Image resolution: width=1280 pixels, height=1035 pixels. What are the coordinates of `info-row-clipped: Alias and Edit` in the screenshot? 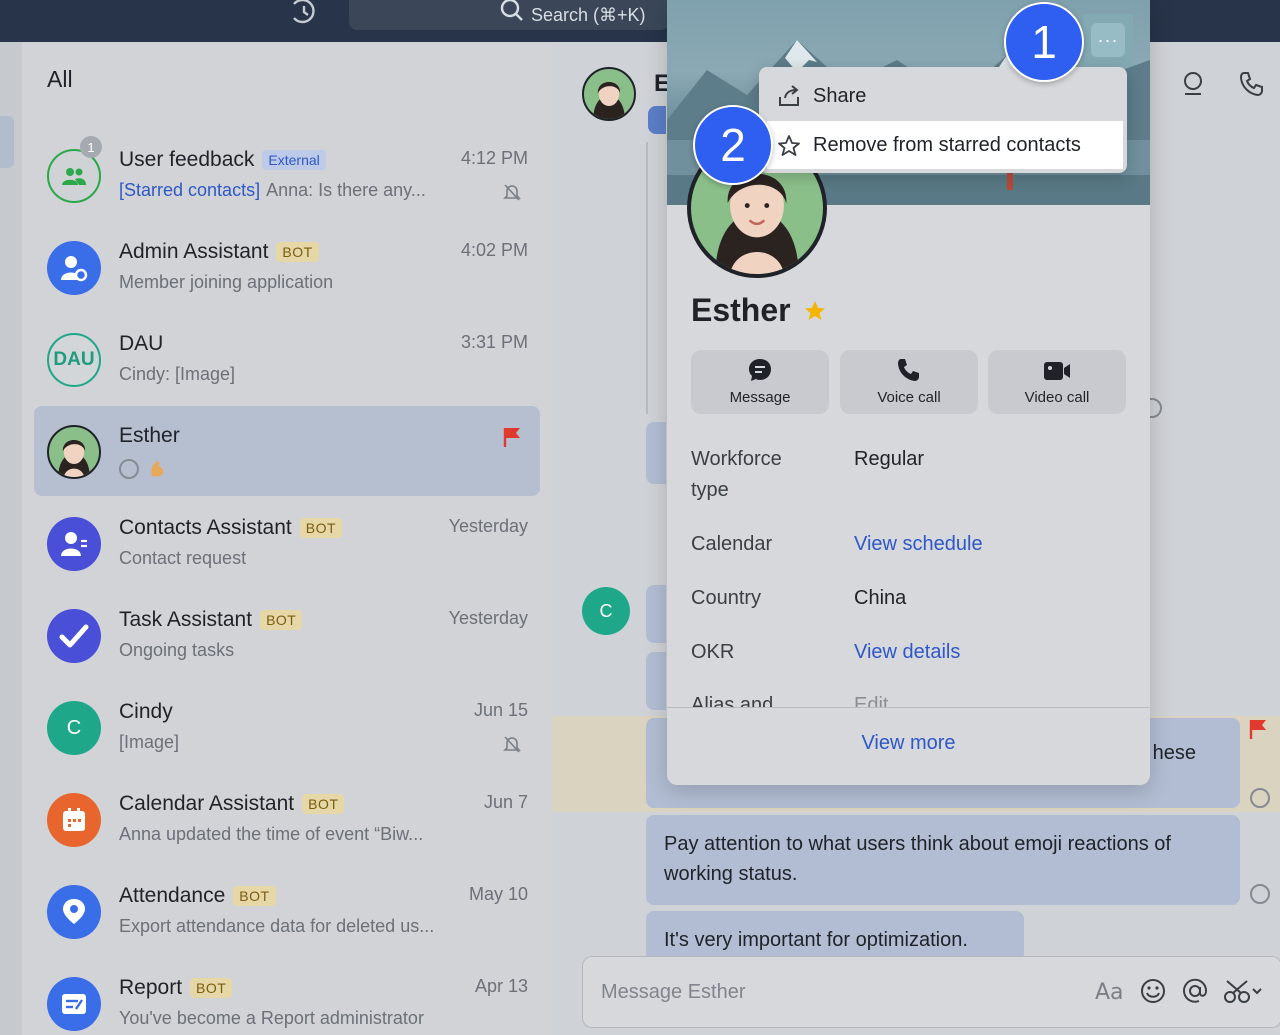 It's located at (908, 698).